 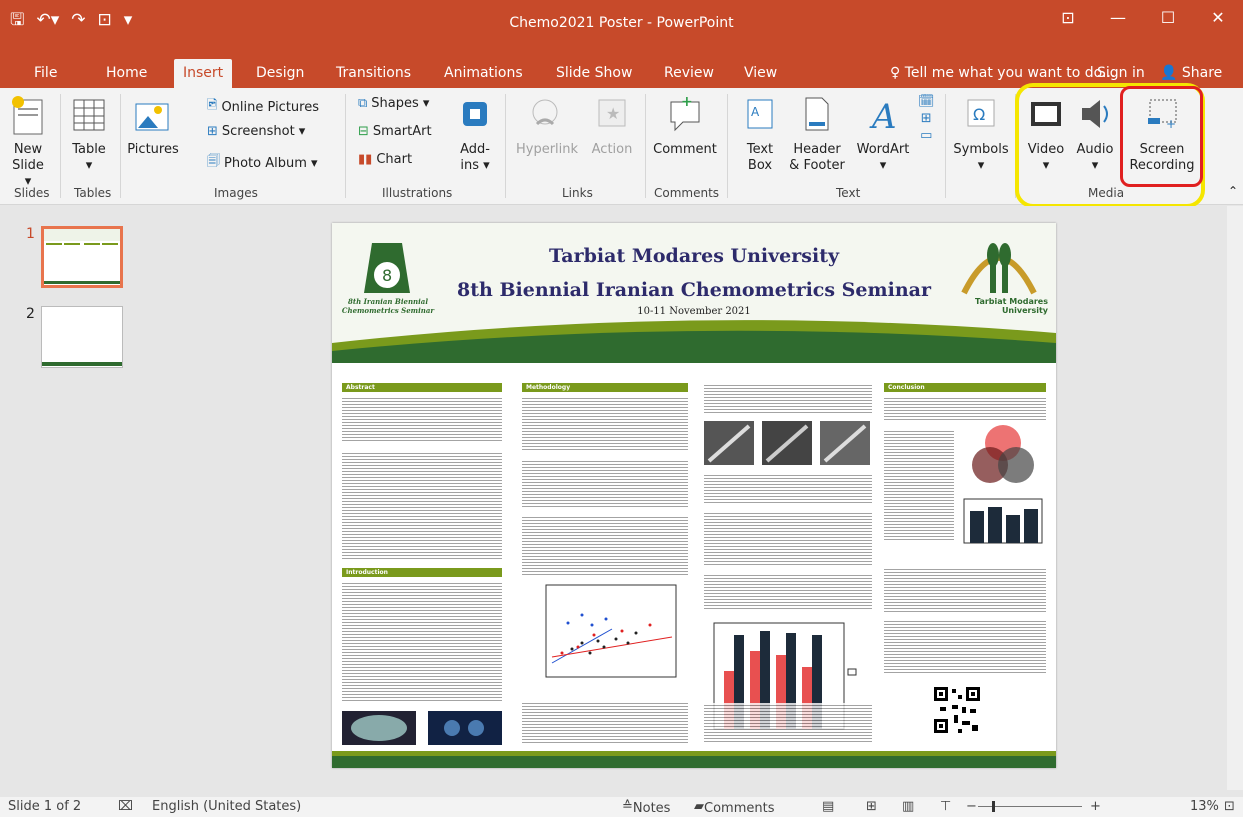 I want to click on group-label-links: Links, so click(x=577, y=193).